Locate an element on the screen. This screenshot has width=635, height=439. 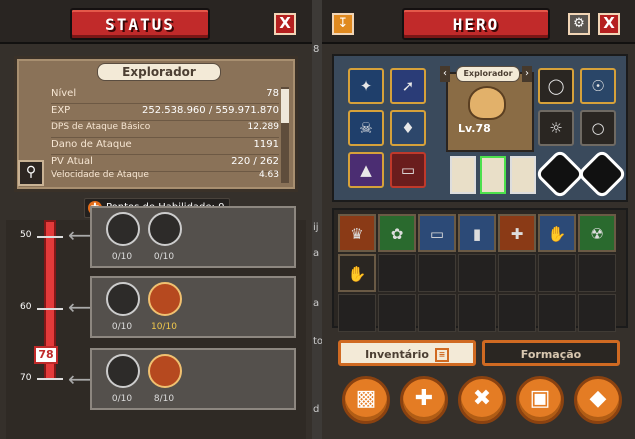
stat-value: 1191 is located at coordinates (266, 144).